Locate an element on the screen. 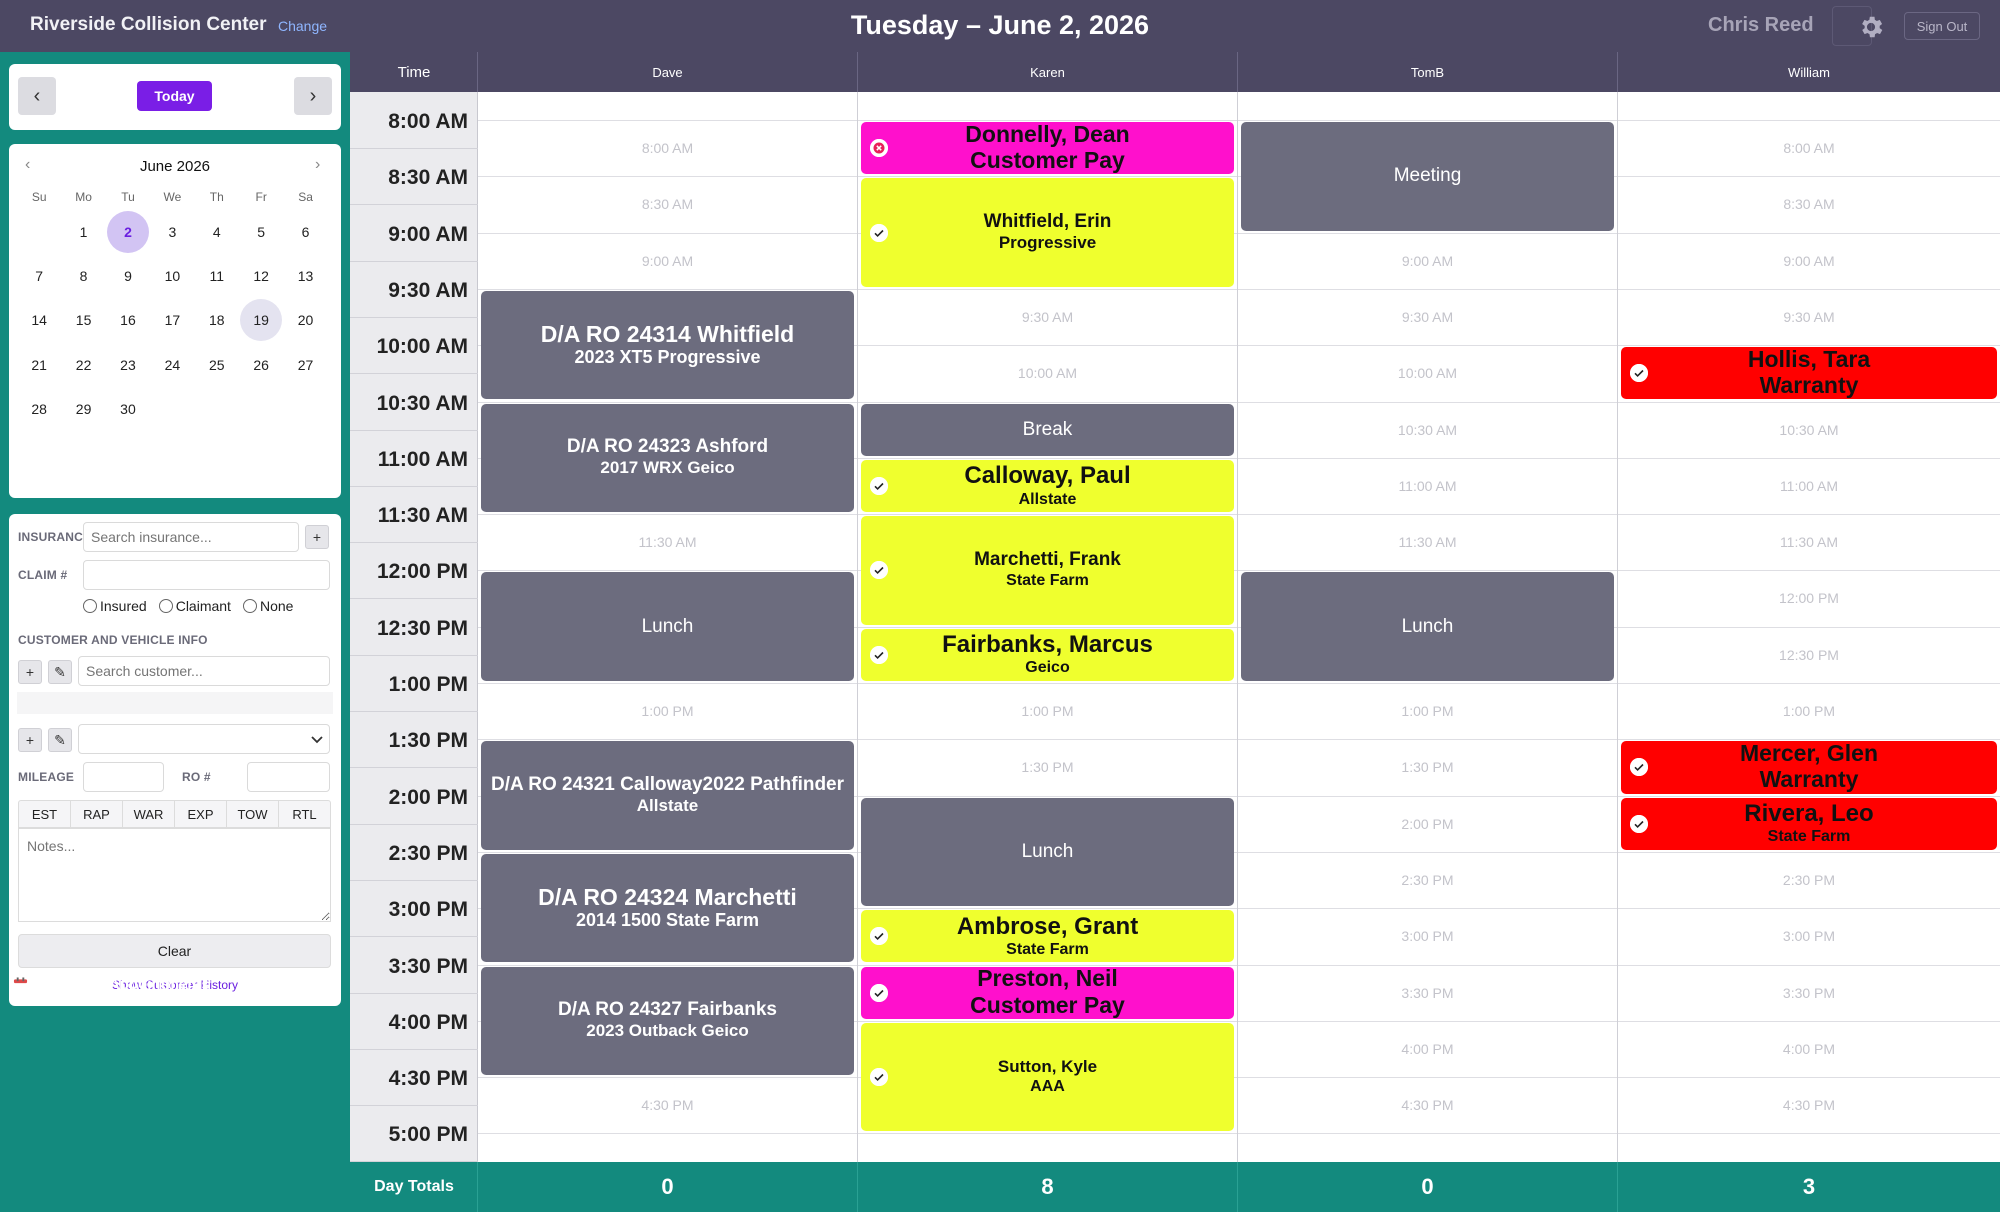 This screenshot has height=1212, width=2000. empty-slot: 12:30 PM is located at coordinates (1809, 655).